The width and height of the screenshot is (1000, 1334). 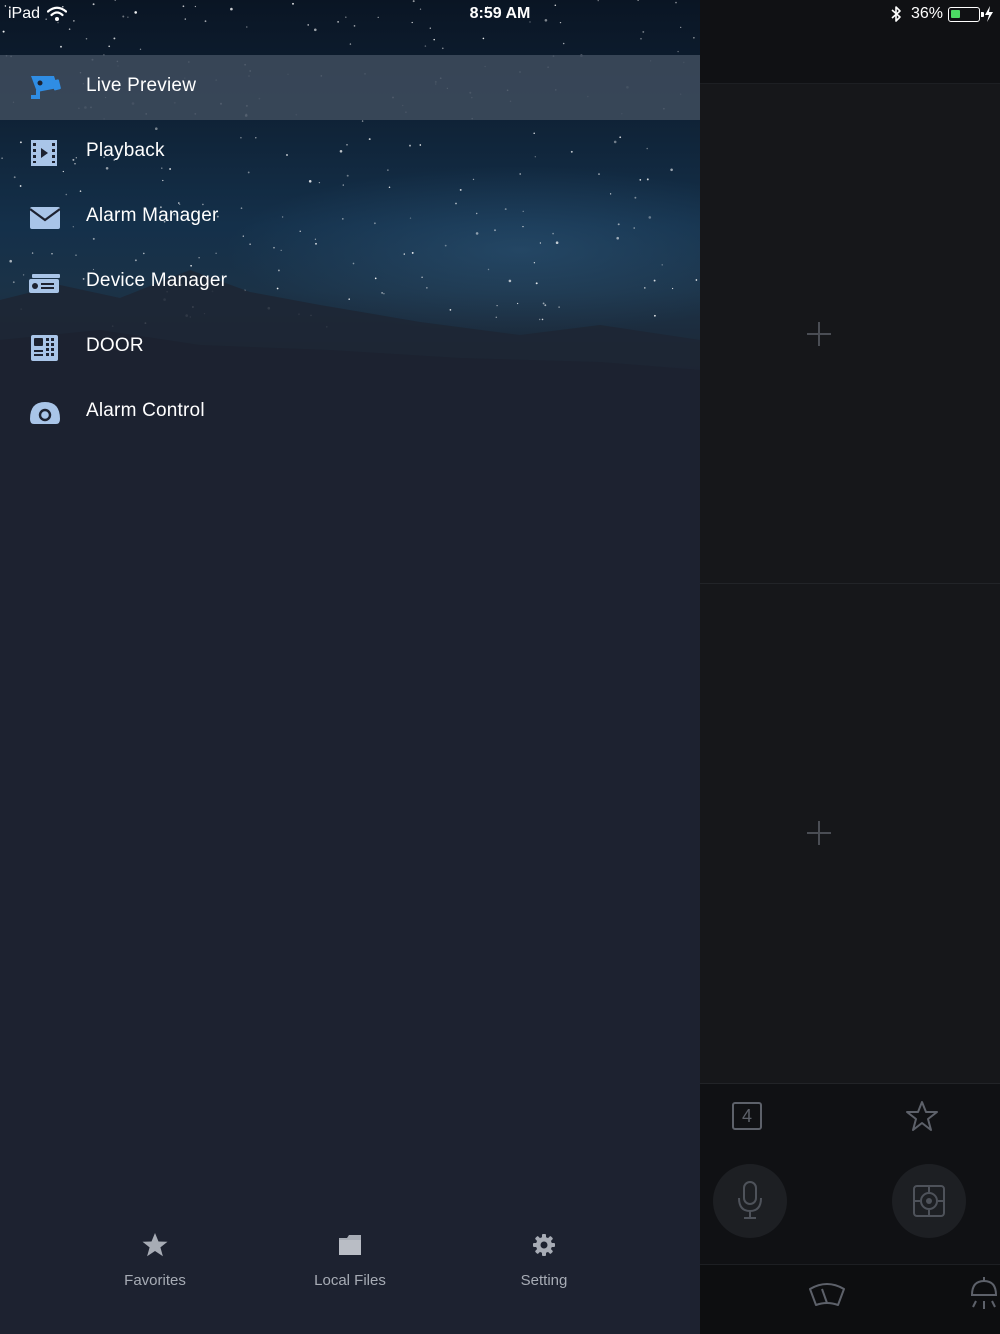 I want to click on gear-icon, so click(x=544, y=1245).